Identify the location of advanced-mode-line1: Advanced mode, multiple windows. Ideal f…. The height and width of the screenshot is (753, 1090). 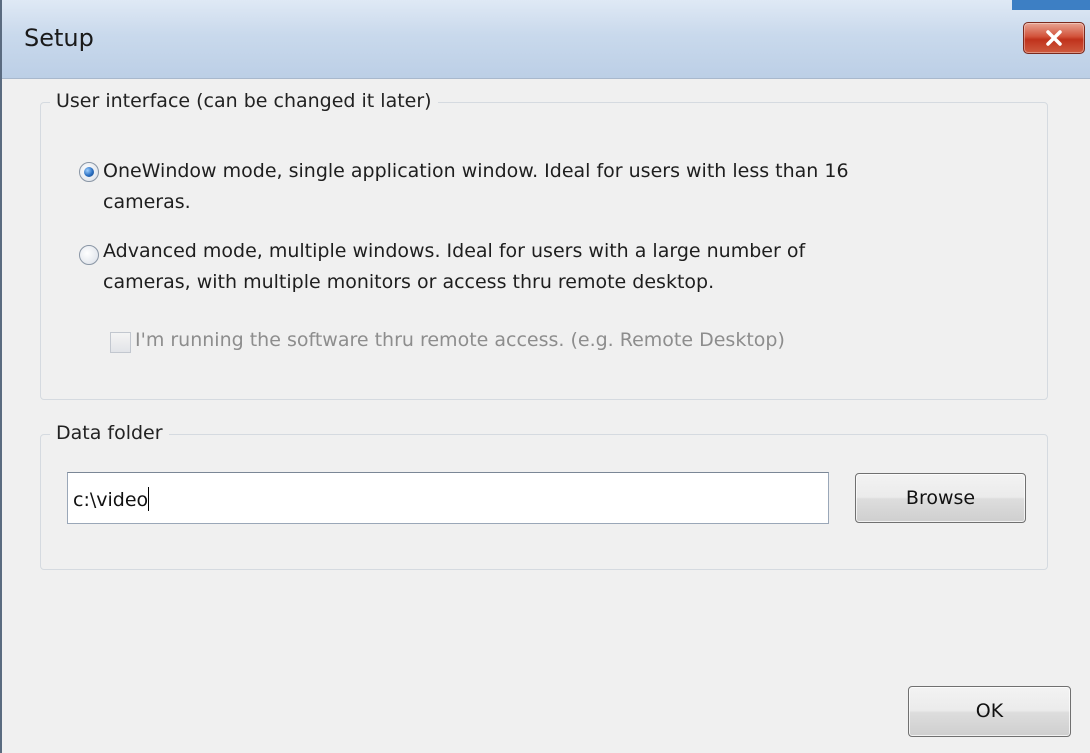
(454, 251).